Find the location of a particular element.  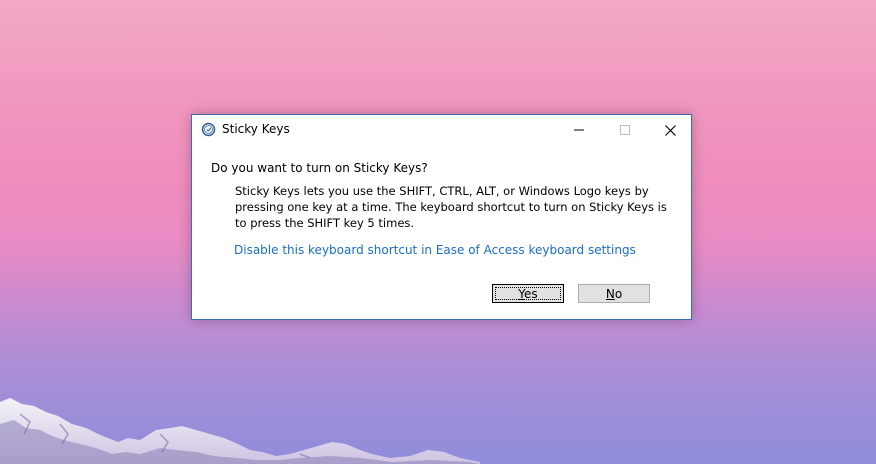

maximize-icon is located at coordinates (625, 130).